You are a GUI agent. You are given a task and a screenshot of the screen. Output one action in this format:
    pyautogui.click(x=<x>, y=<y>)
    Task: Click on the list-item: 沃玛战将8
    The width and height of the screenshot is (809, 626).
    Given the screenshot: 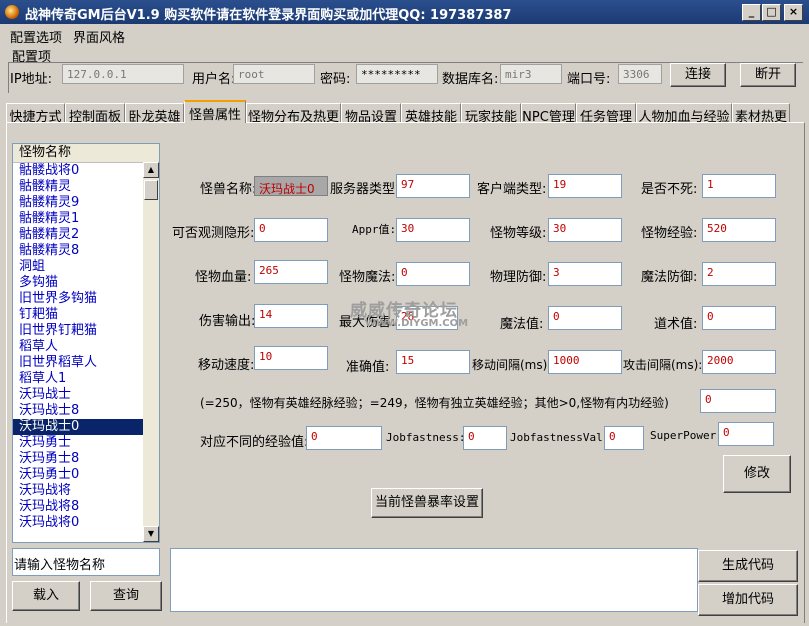 What is the action you would take?
    pyautogui.click(x=86, y=507)
    